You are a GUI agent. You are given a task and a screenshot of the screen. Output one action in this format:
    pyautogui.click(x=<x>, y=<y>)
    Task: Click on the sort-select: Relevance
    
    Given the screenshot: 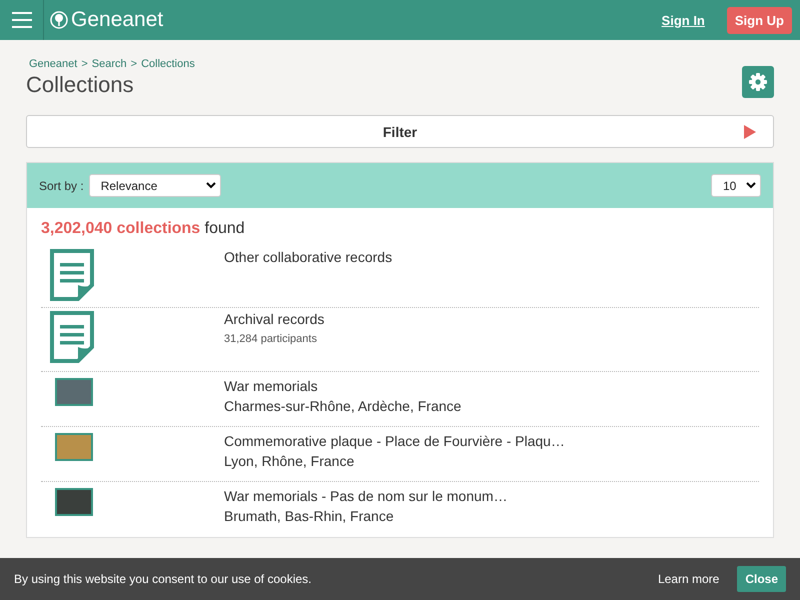 What is the action you would take?
    pyautogui.click(x=154, y=185)
    